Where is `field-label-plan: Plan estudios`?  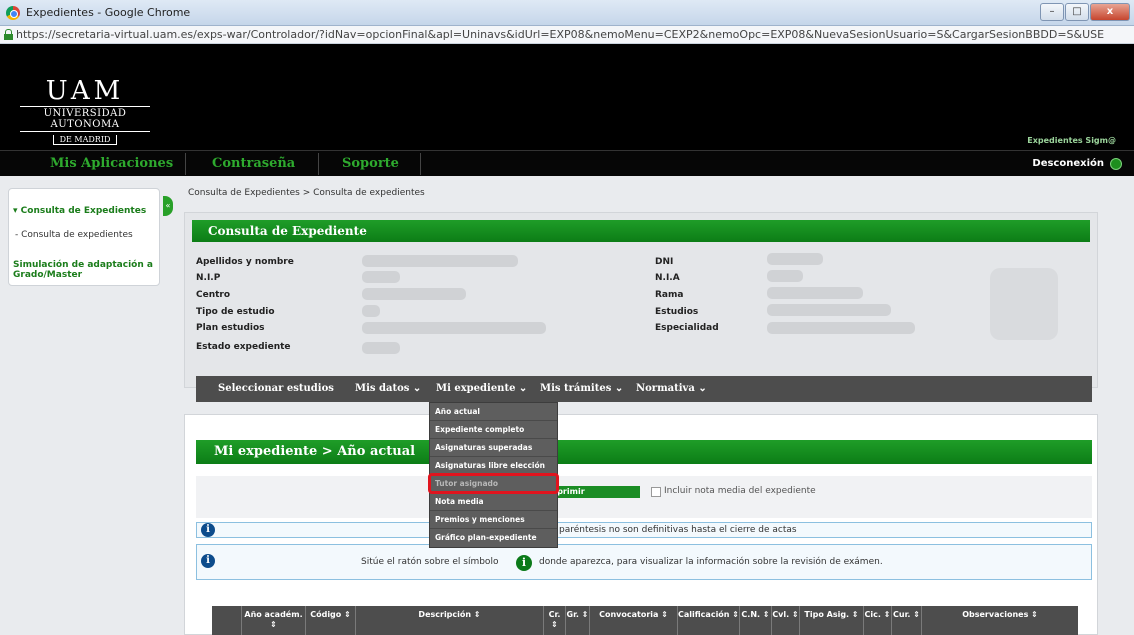 field-label-plan: Plan estudios is located at coordinates (230, 328).